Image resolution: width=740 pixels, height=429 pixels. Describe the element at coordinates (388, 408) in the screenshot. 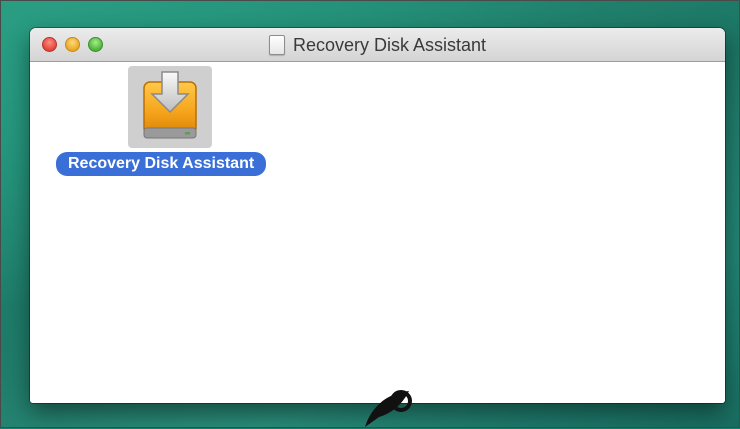

I see `watermark-logo-icon` at that location.